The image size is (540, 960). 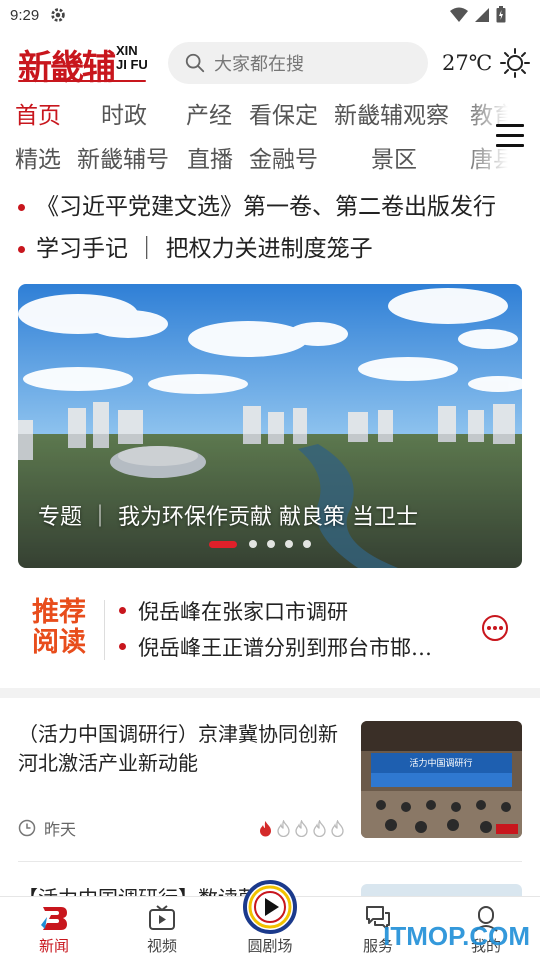 I want to click on signal-icon, so click(x=482, y=14).